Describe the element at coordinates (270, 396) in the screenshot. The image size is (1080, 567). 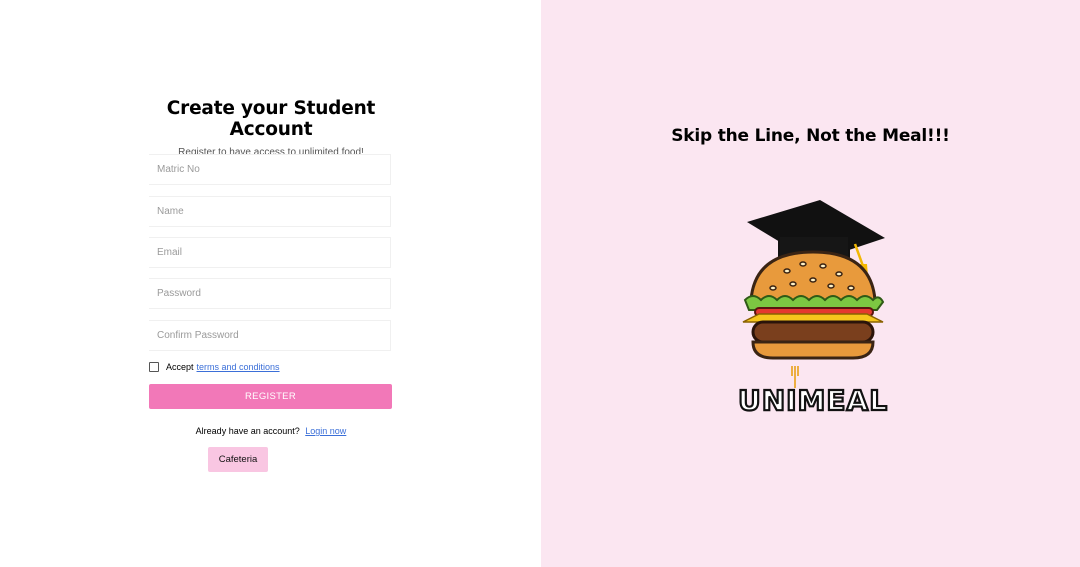
I see `register-button: REGISTER` at that location.